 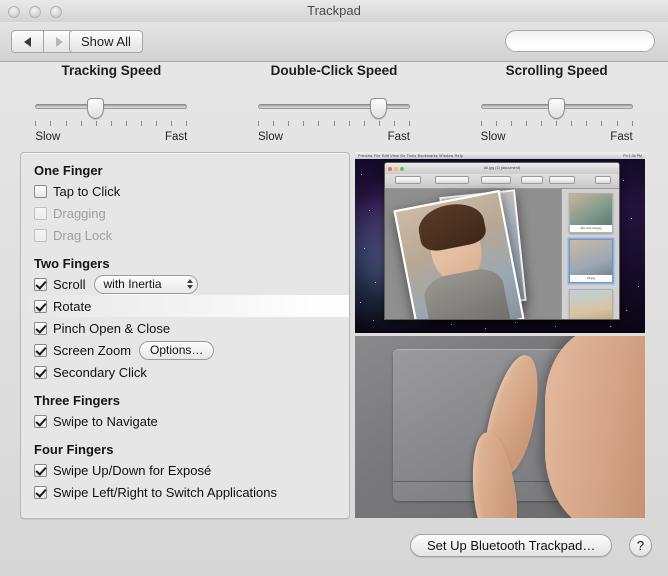 I want to click on gesture-row-label: Rotate, so click(x=72, y=306).